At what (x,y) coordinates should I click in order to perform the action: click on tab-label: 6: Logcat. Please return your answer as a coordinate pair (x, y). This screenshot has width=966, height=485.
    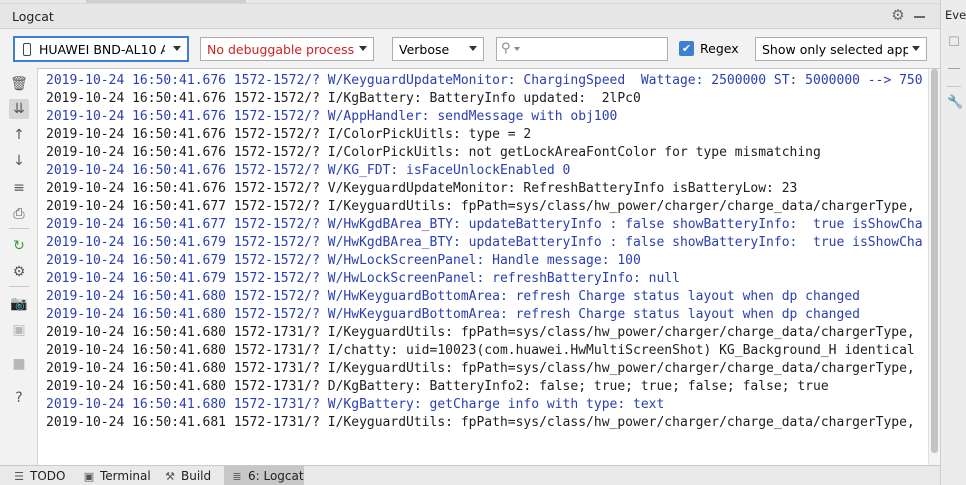
    Looking at the image, I should click on (276, 476).